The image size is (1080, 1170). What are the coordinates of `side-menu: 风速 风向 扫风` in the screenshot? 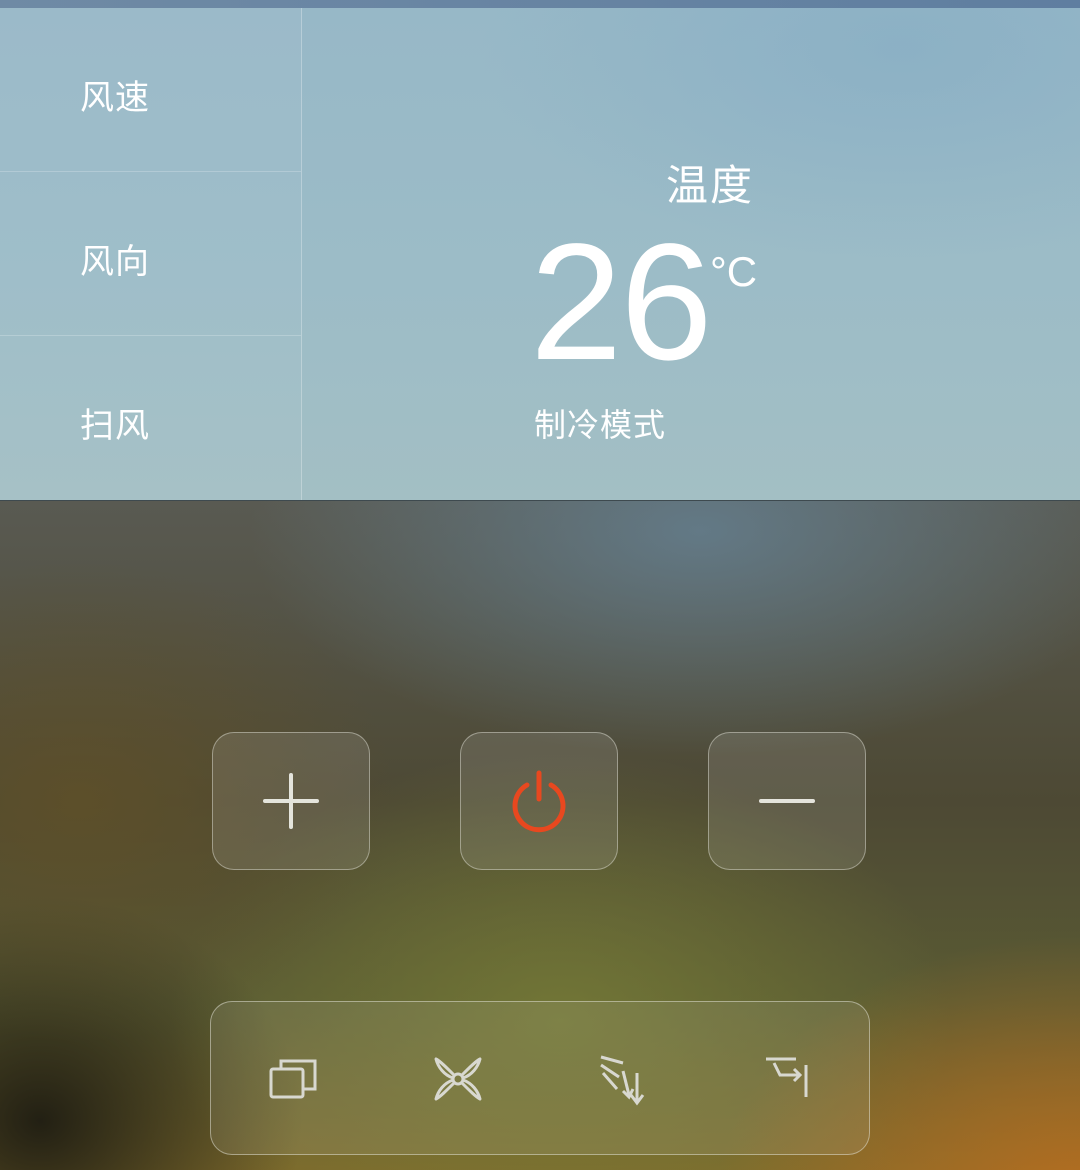 It's located at (151, 254).